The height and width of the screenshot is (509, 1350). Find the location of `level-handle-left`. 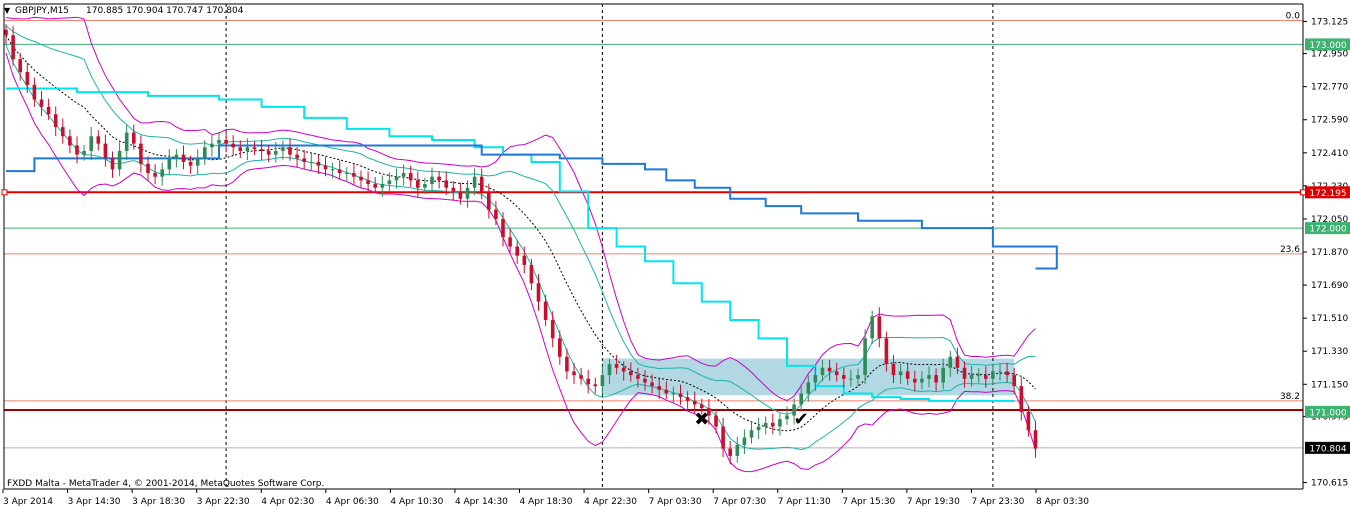

level-handle-left is located at coordinates (4, 192).